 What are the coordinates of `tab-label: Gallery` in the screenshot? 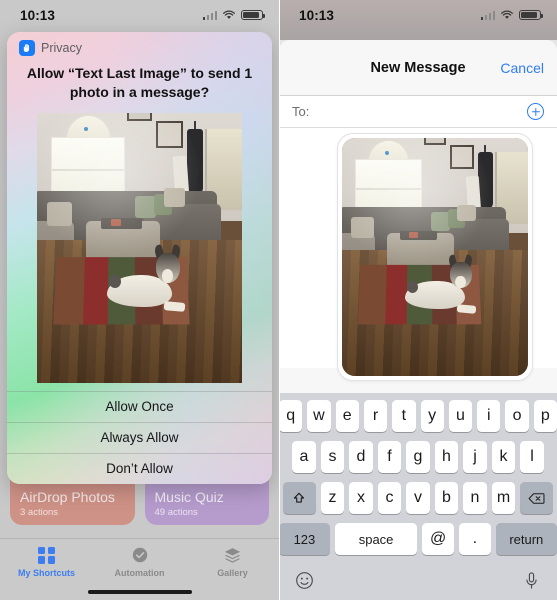 It's located at (232, 573).